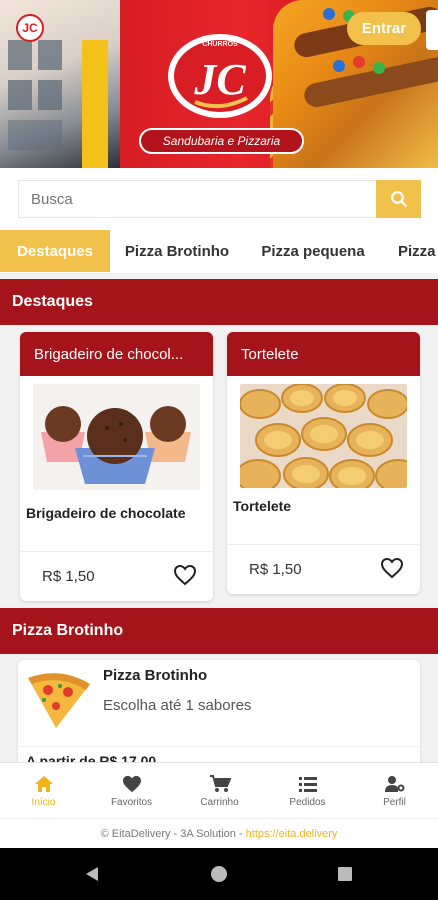 This screenshot has height=900, width=438. What do you see at coordinates (177, 705) in the screenshot?
I see `item-description: Escolha até 1 sabores` at bounding box center [177, 705].